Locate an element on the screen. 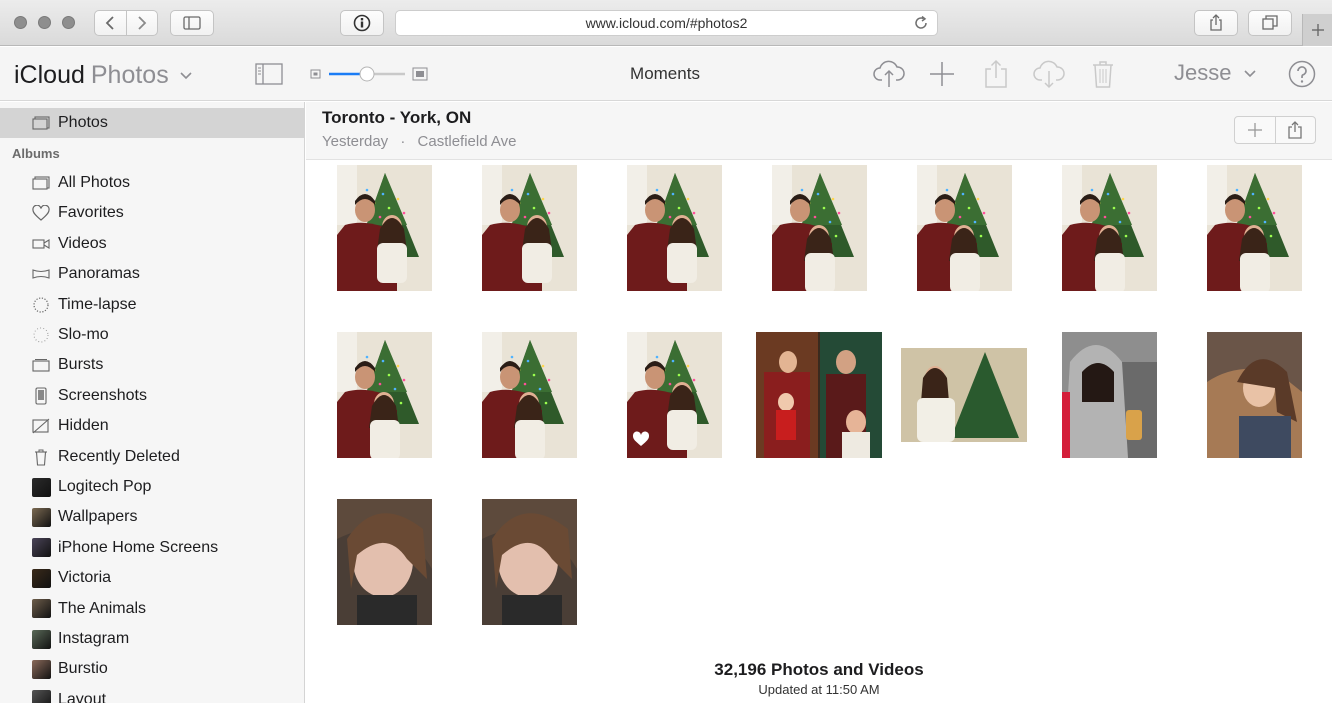 This screenshot has height=703, width=1332. app-switcher: iCloud Photos is located at coordinates (103, 75).